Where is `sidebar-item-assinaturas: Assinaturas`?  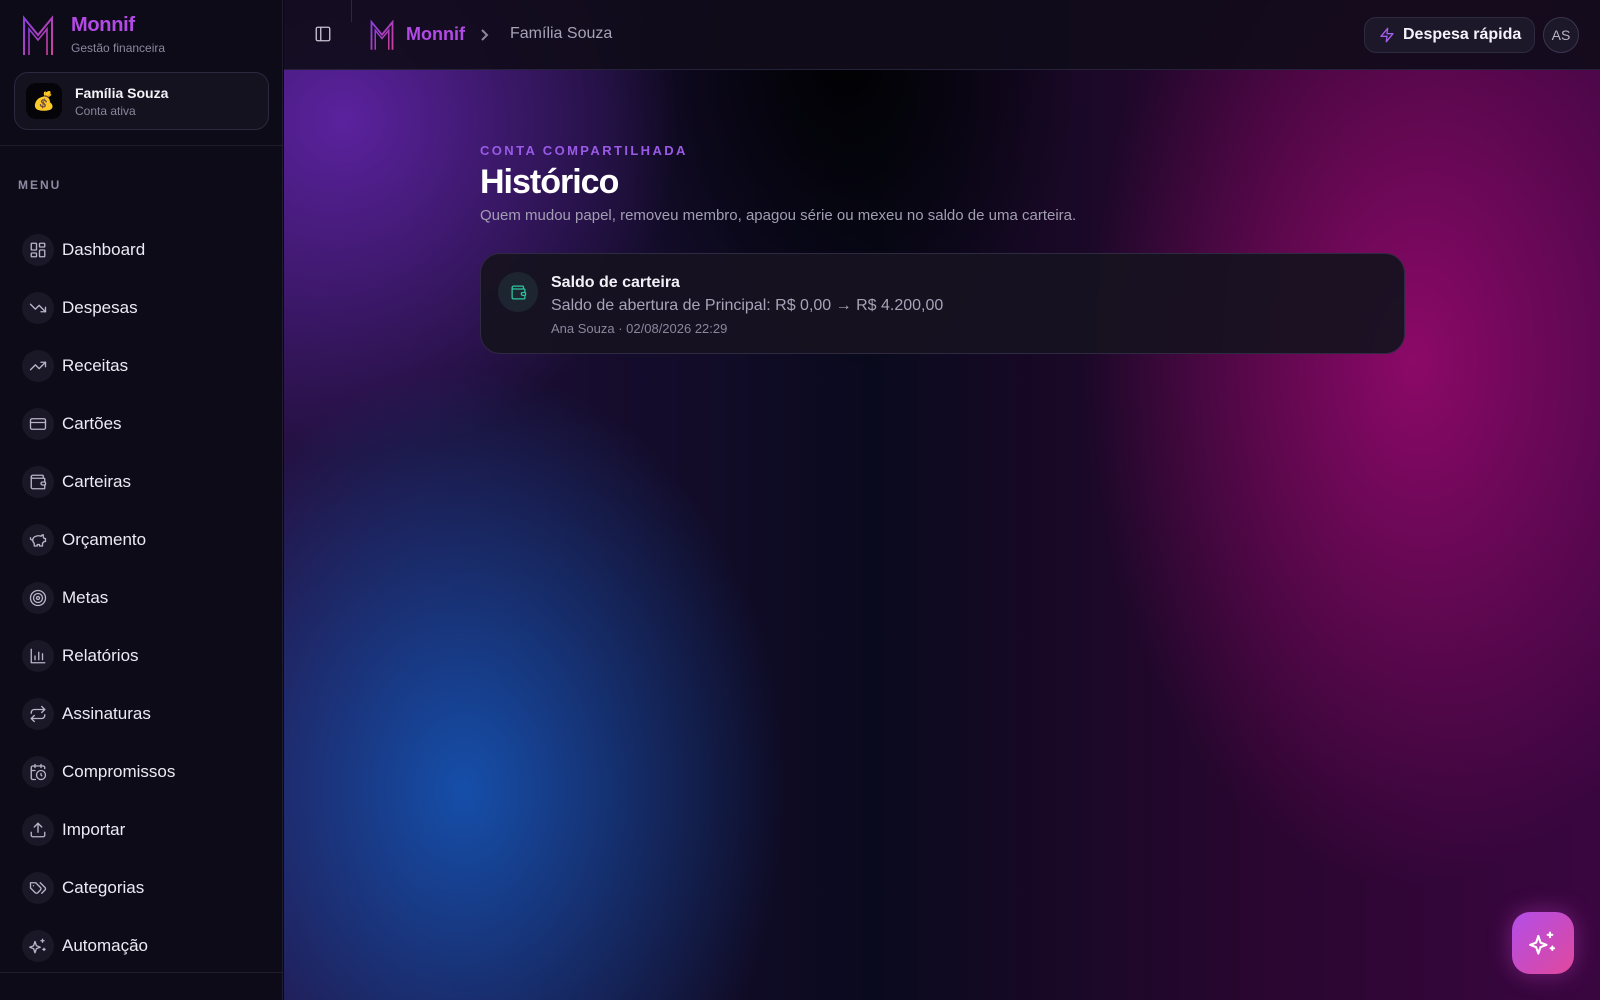
sidebar-item-assinaturas: Assinaturas is located at coordinates (142, 714).